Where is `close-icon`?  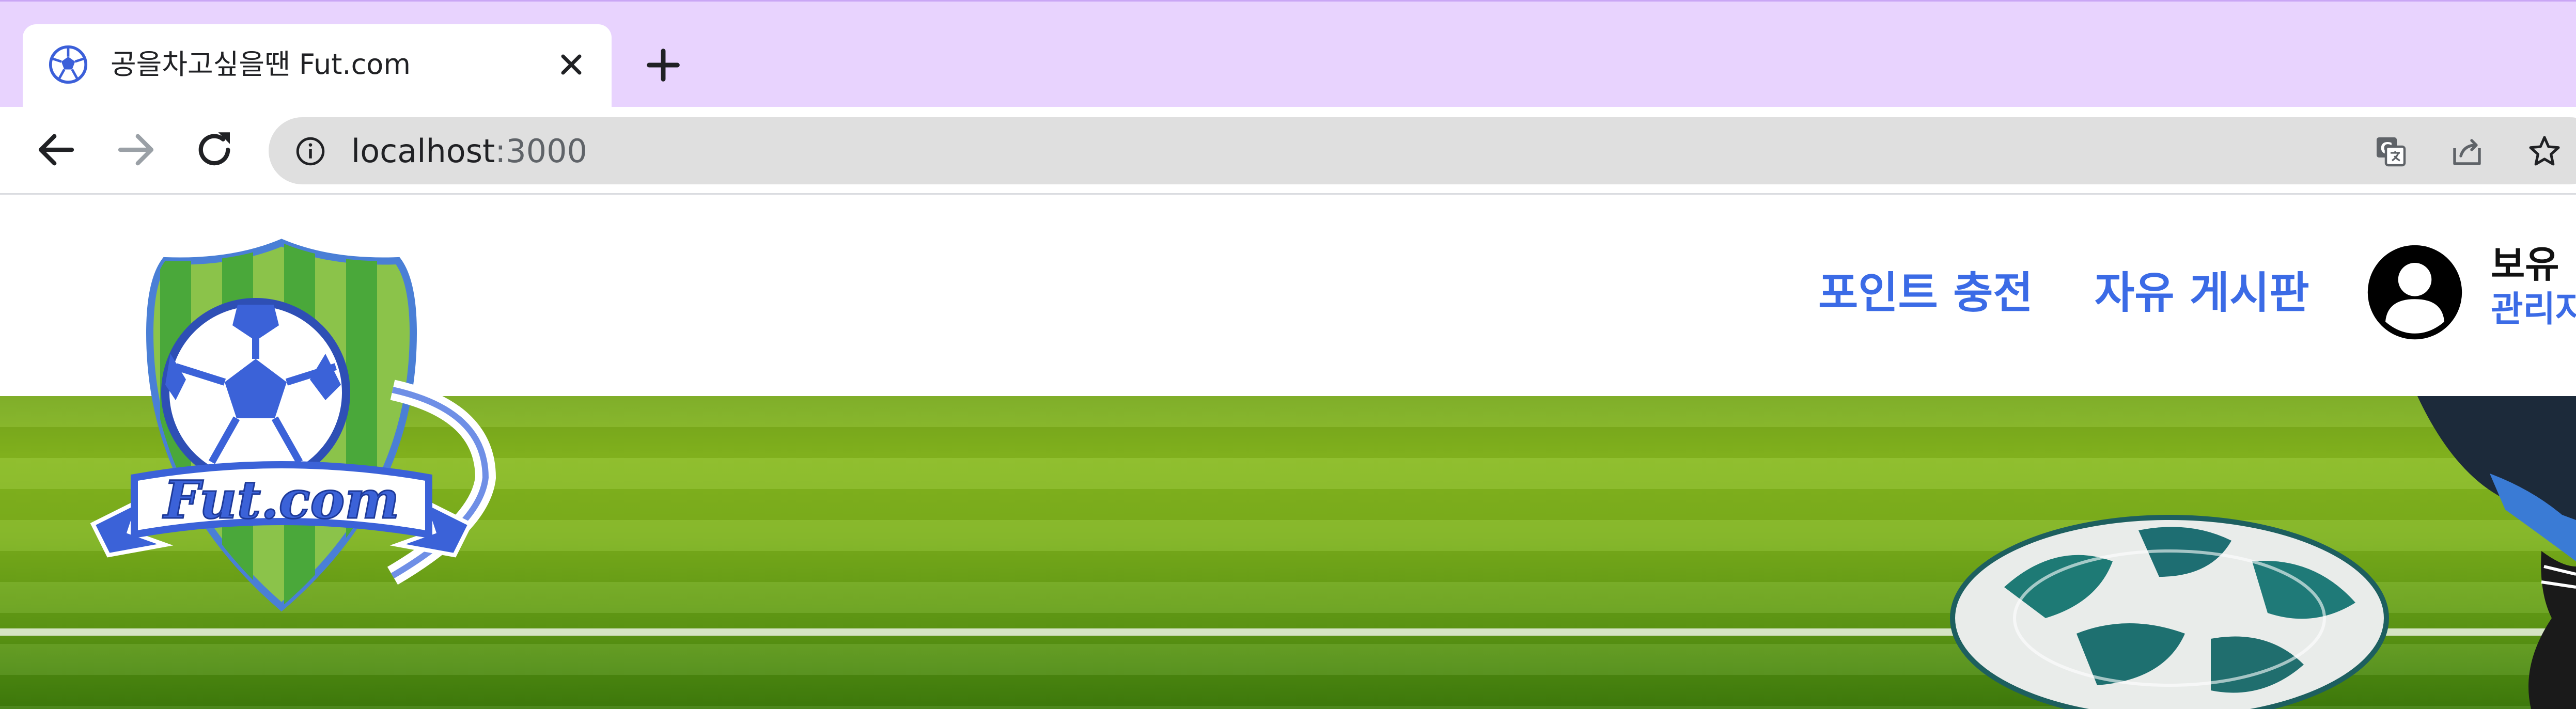
close-icon is located at coordinates (572, 64).